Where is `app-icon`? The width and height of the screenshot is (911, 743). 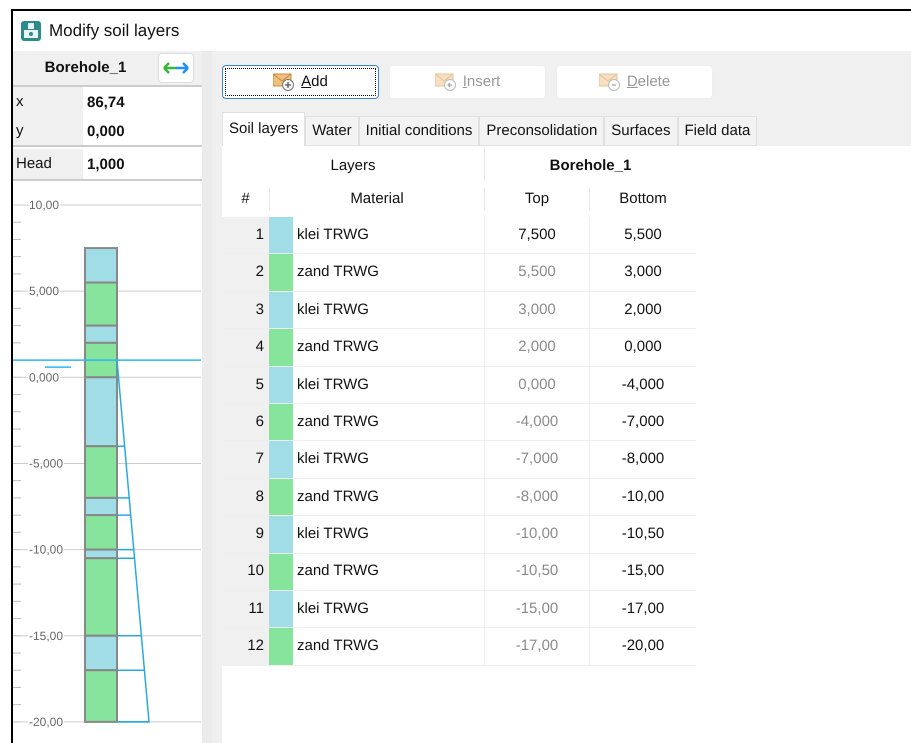 app-icon is located at coordinates (31, 31).